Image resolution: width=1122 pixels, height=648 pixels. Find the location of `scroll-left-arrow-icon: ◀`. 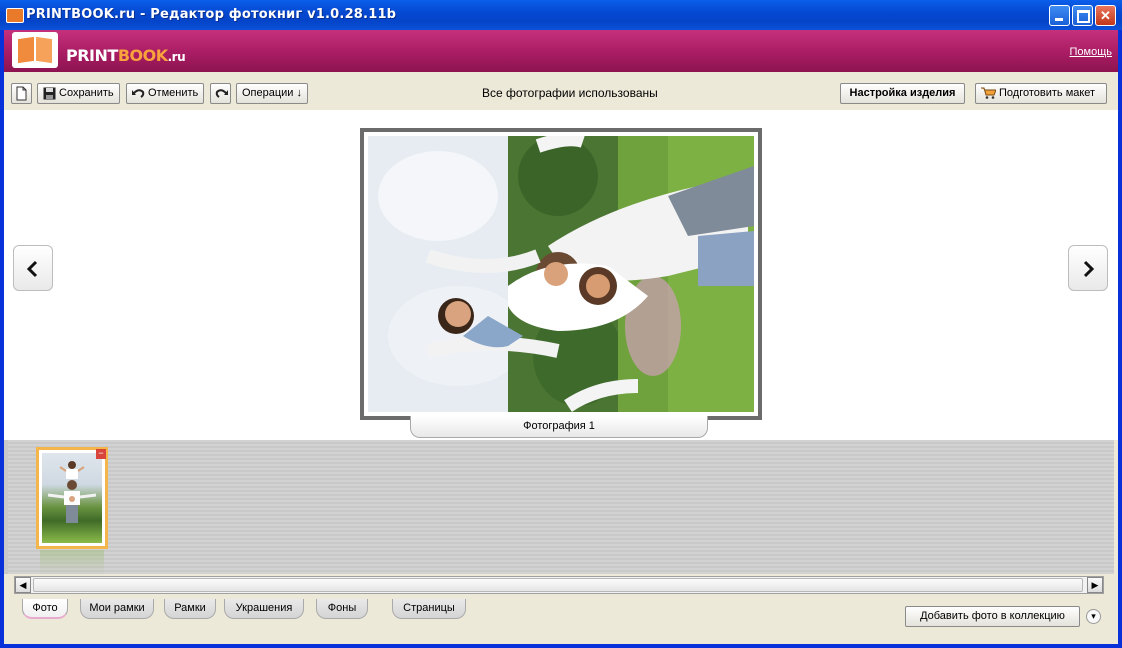

scroll-left-arrow-icon: ◀ is located at coordinates (23, 585).